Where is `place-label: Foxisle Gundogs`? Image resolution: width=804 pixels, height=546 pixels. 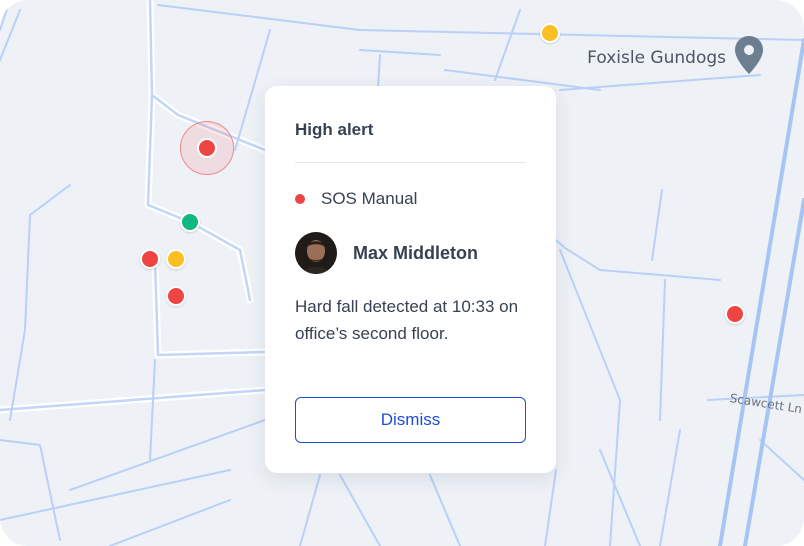 place-label: Foxisle Gundogs is located at coordinates (675, 57).